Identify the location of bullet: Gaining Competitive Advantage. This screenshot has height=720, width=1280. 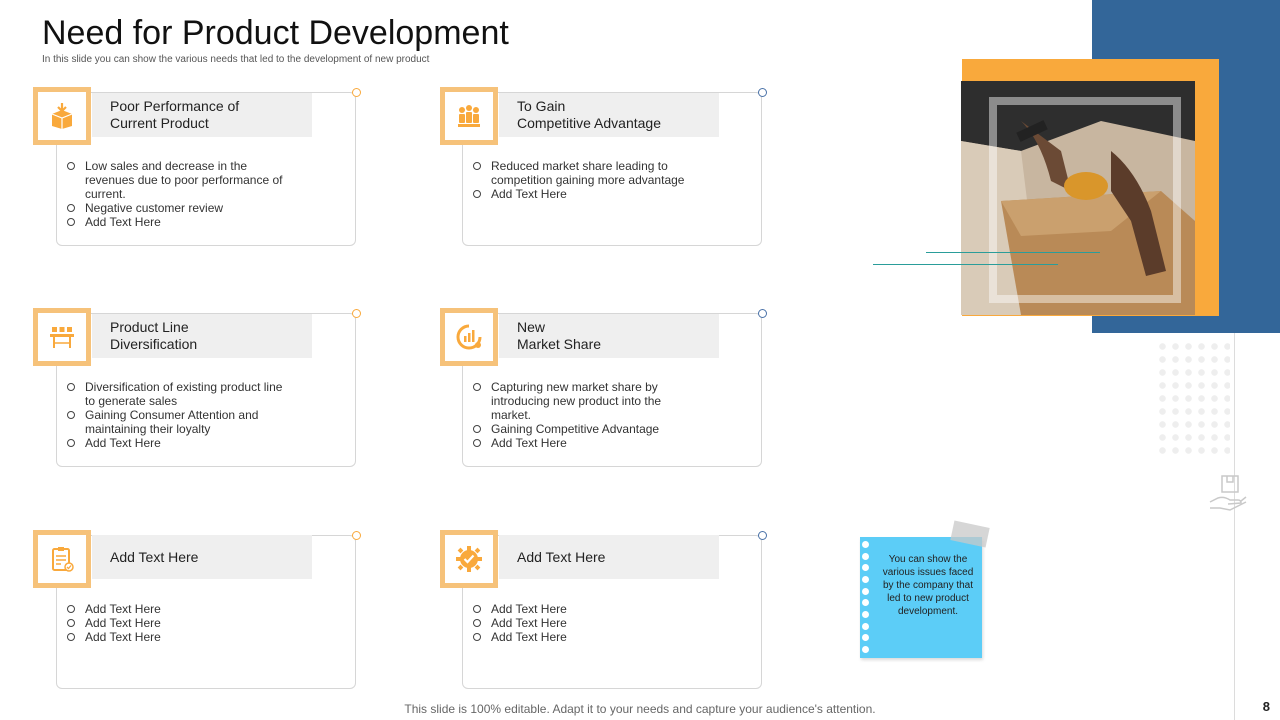
(582, 429).